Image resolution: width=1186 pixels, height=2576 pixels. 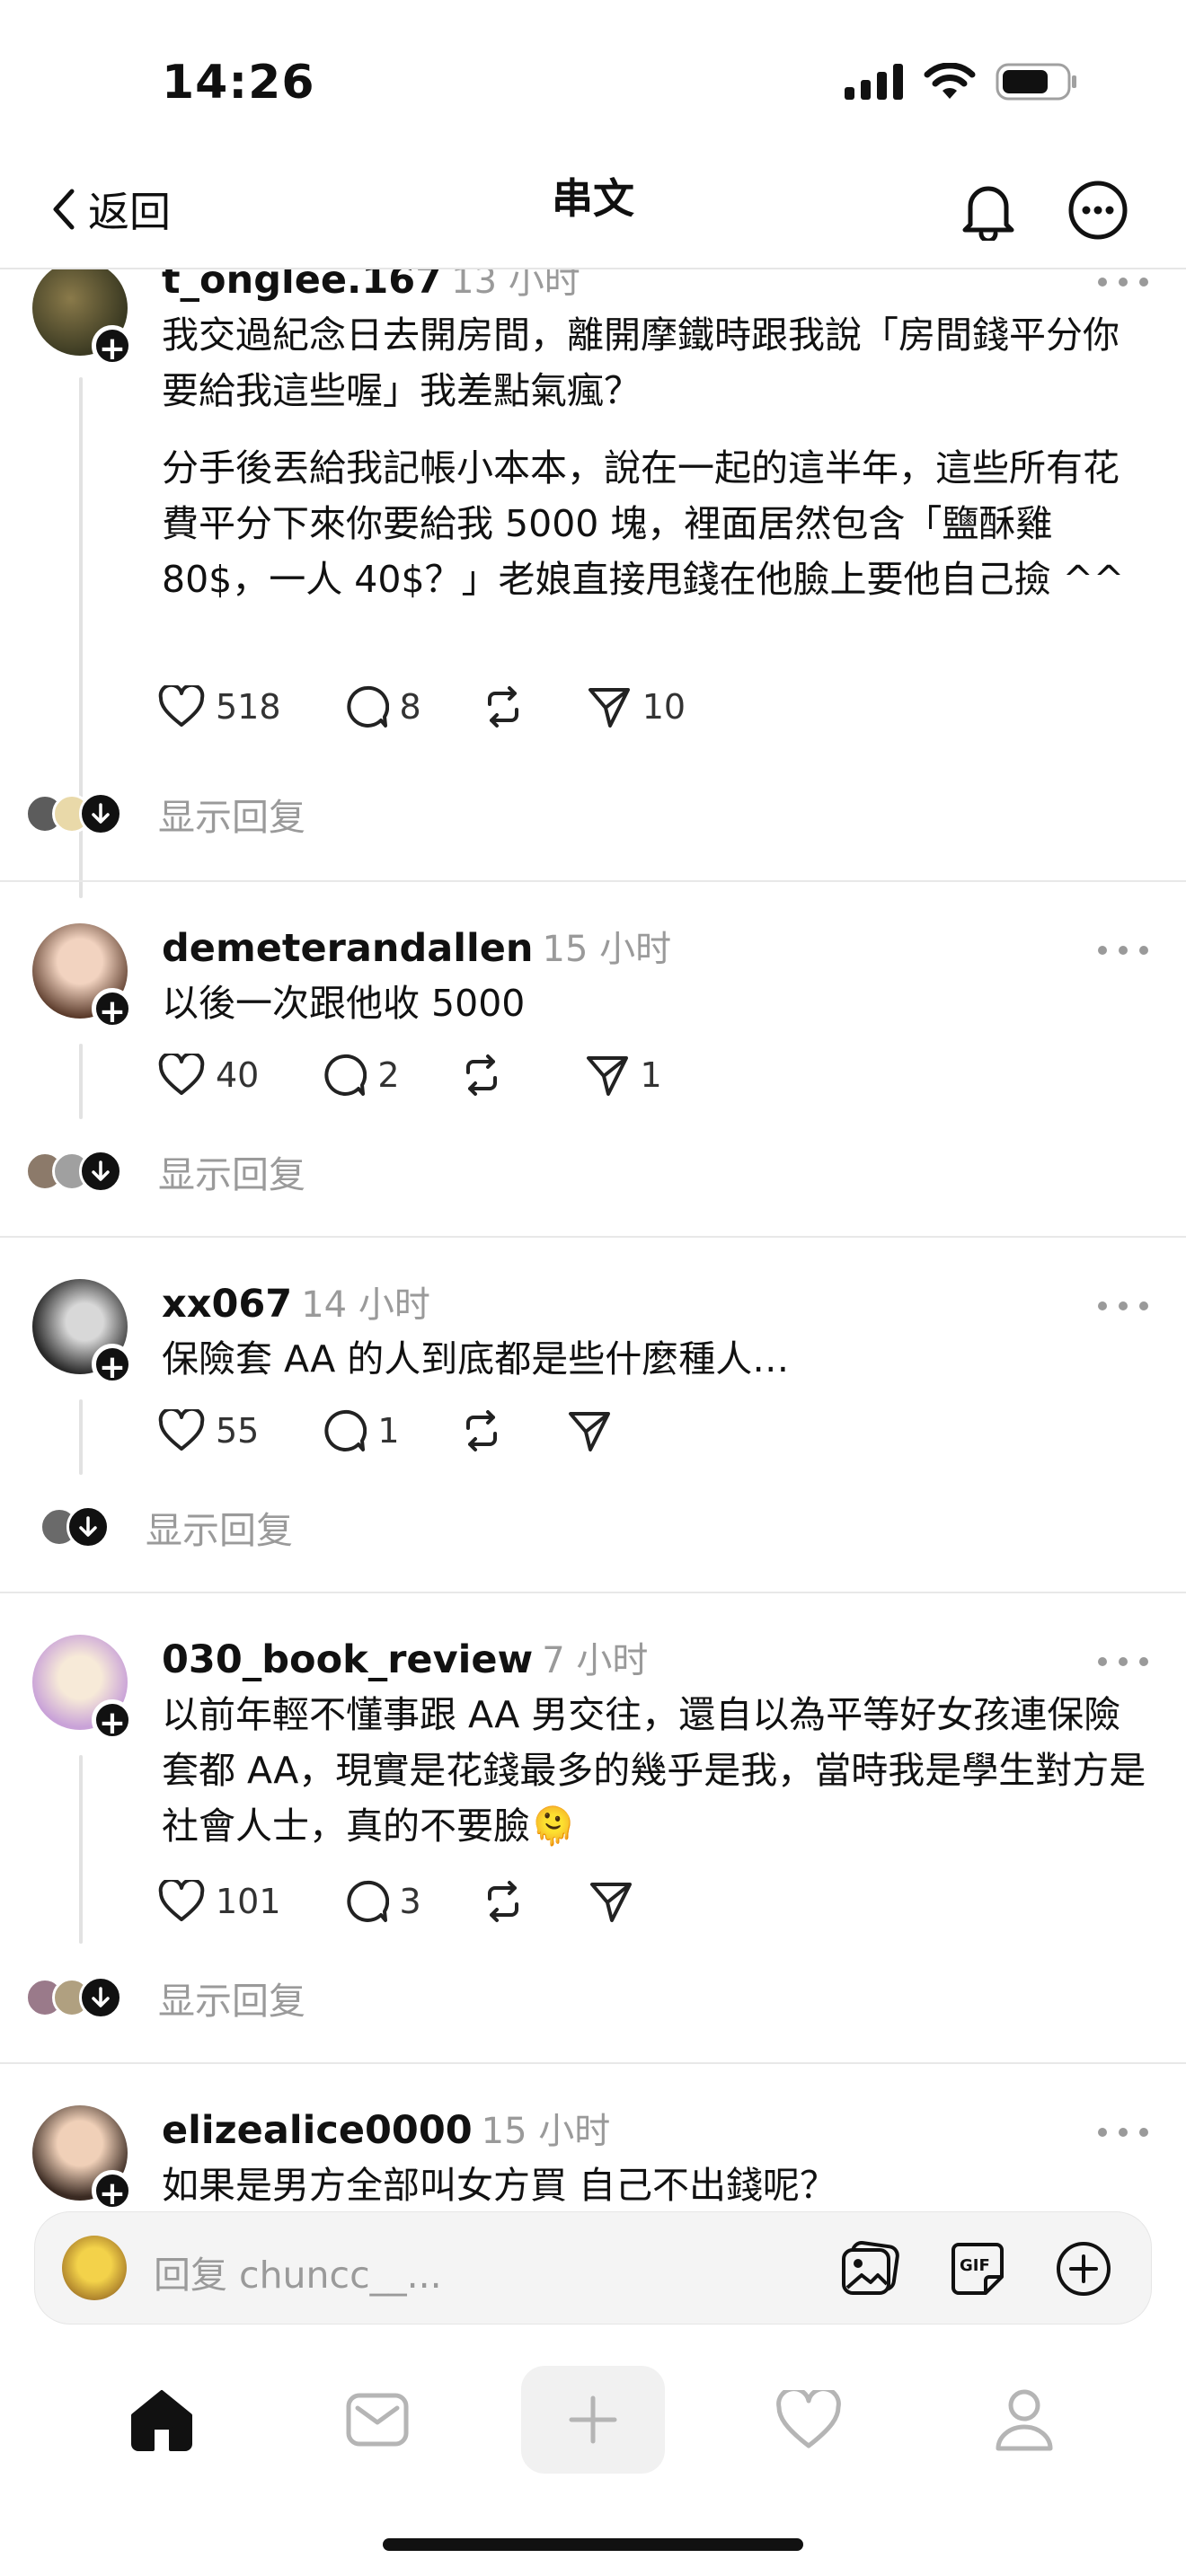 I want to click on attach-image-button, so click(x=869, y=2269).